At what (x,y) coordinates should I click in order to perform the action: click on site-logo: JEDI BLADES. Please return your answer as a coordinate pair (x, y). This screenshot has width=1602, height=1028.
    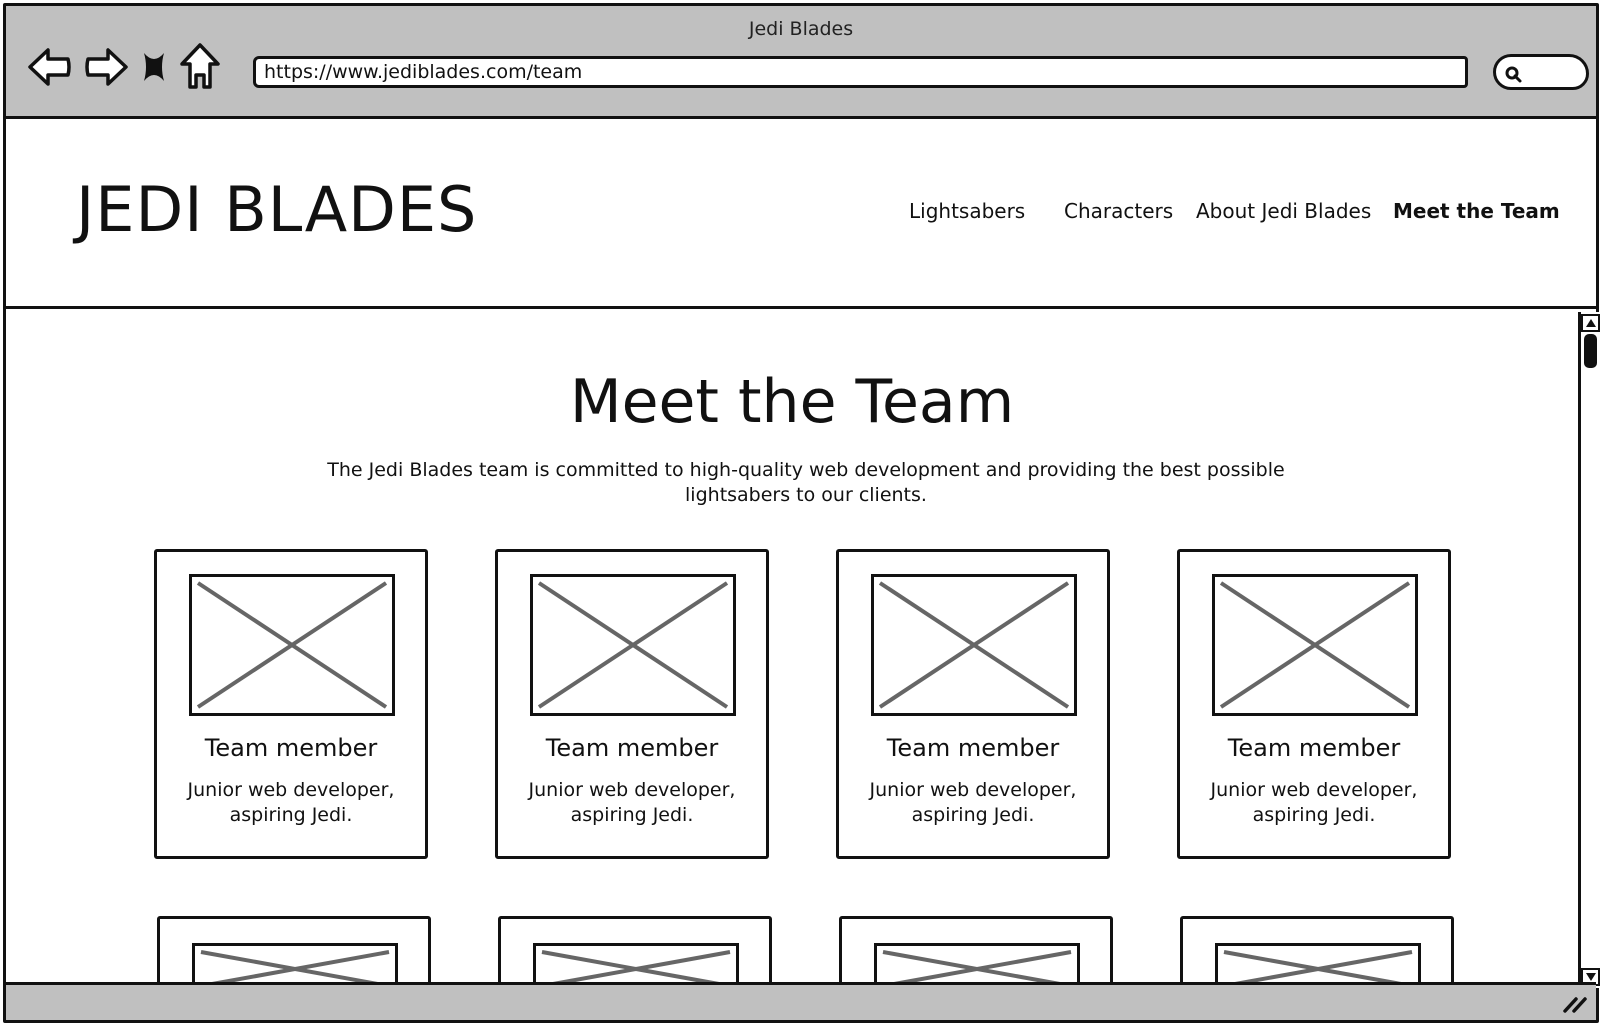
    Looking at the image, I should click on (276, 209).